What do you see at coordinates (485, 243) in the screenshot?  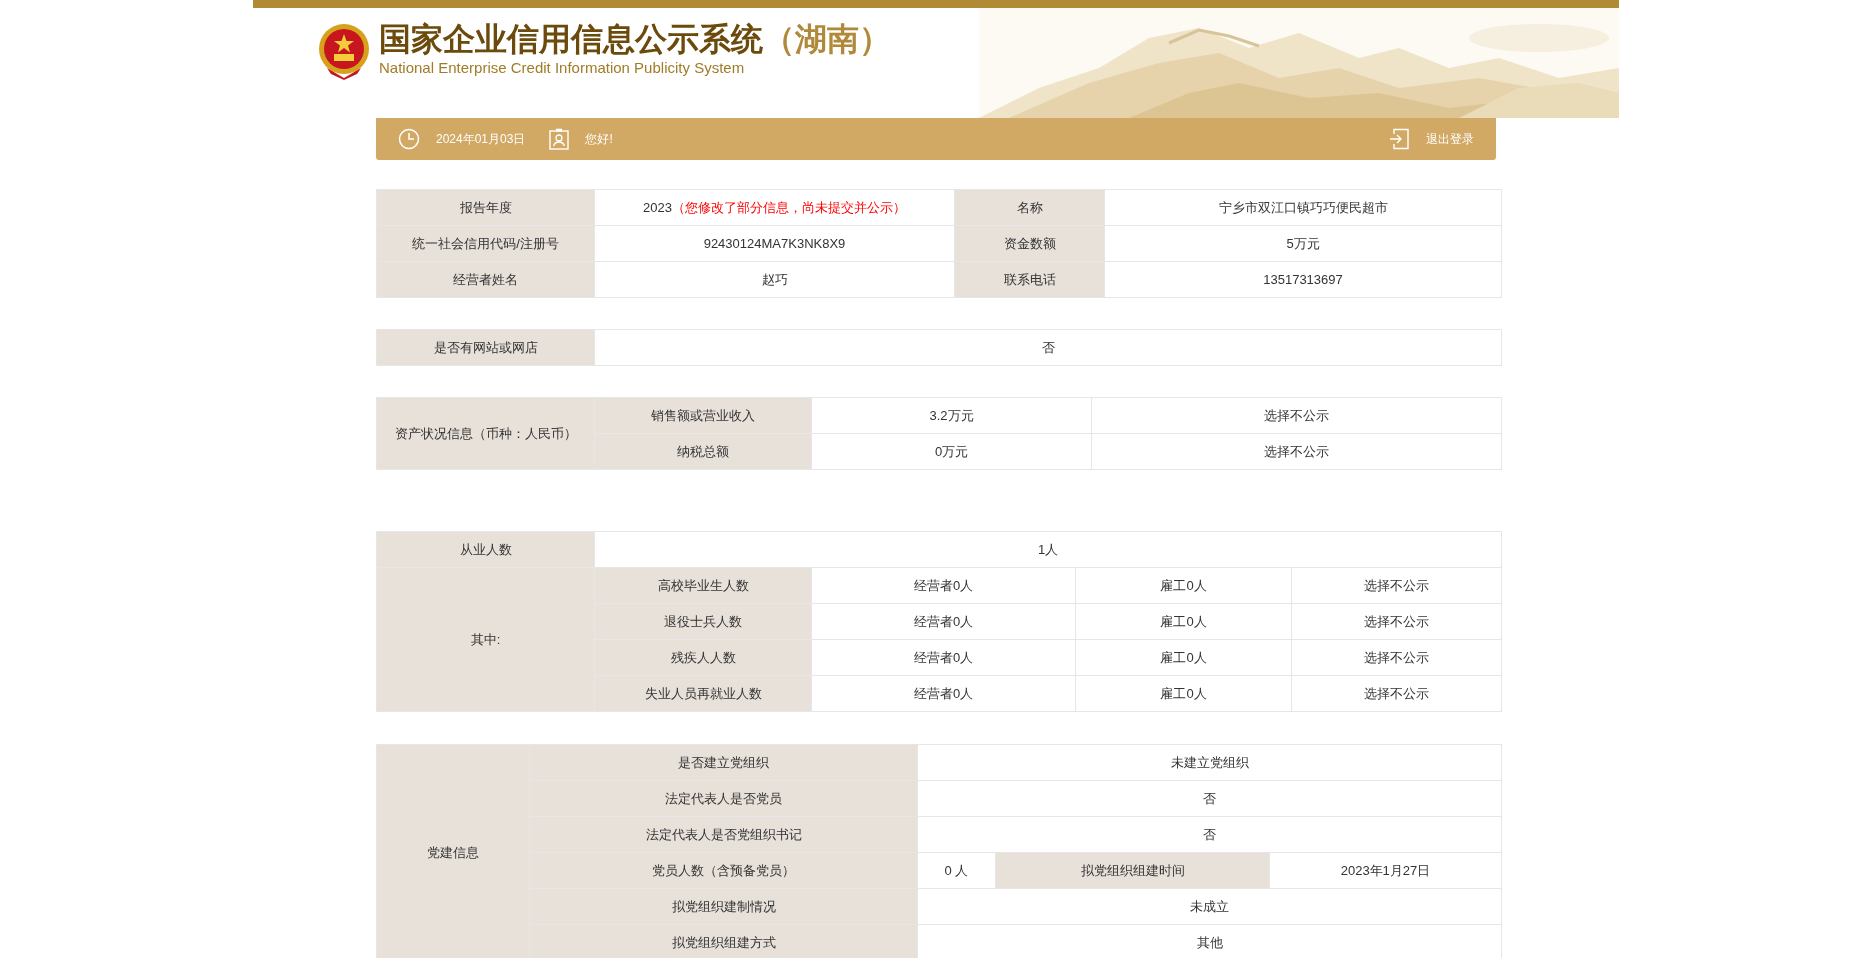 I see `field-label: 统一社会信用代码/注册号` at bounding box center [485, 243].